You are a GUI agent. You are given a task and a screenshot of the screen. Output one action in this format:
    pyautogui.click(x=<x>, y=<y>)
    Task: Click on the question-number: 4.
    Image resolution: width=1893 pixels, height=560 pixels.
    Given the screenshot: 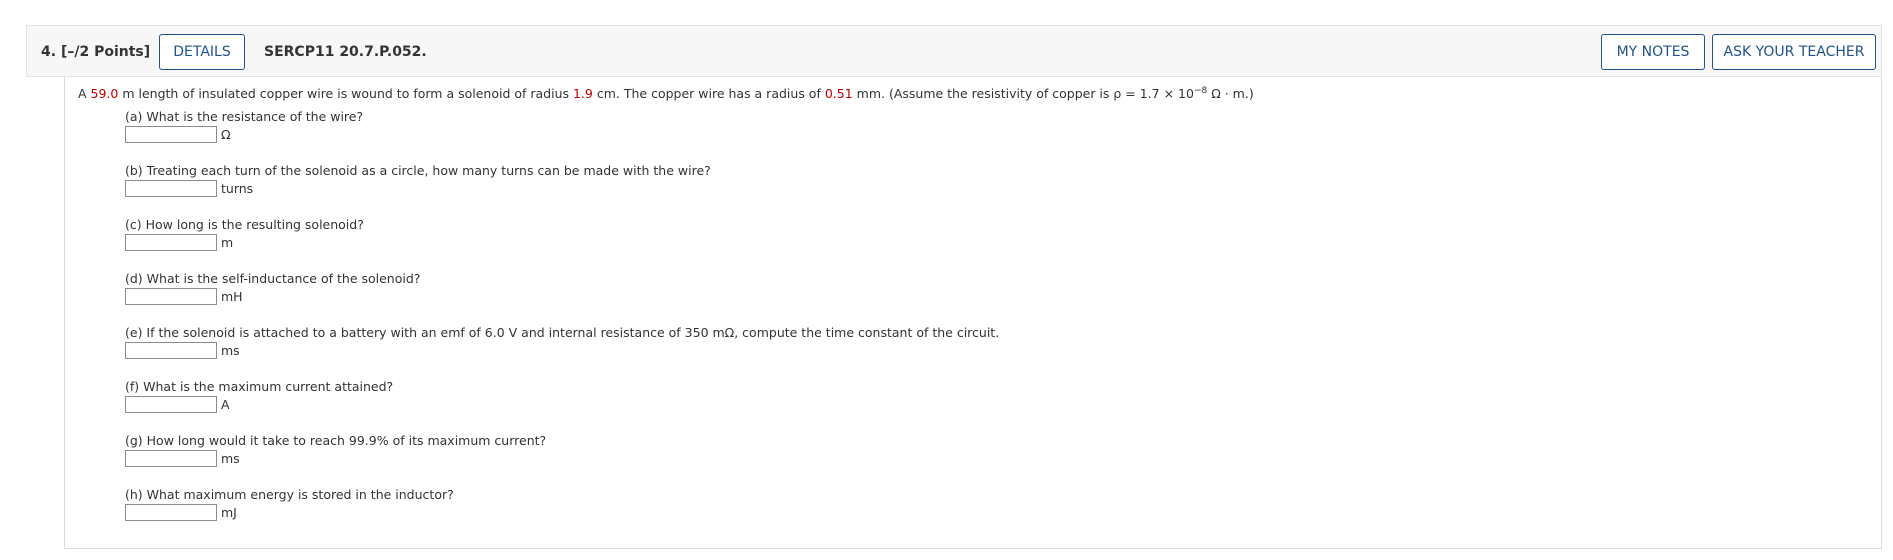 What is the action you would take?
    pyautogui.click(x=49, y=52)
    